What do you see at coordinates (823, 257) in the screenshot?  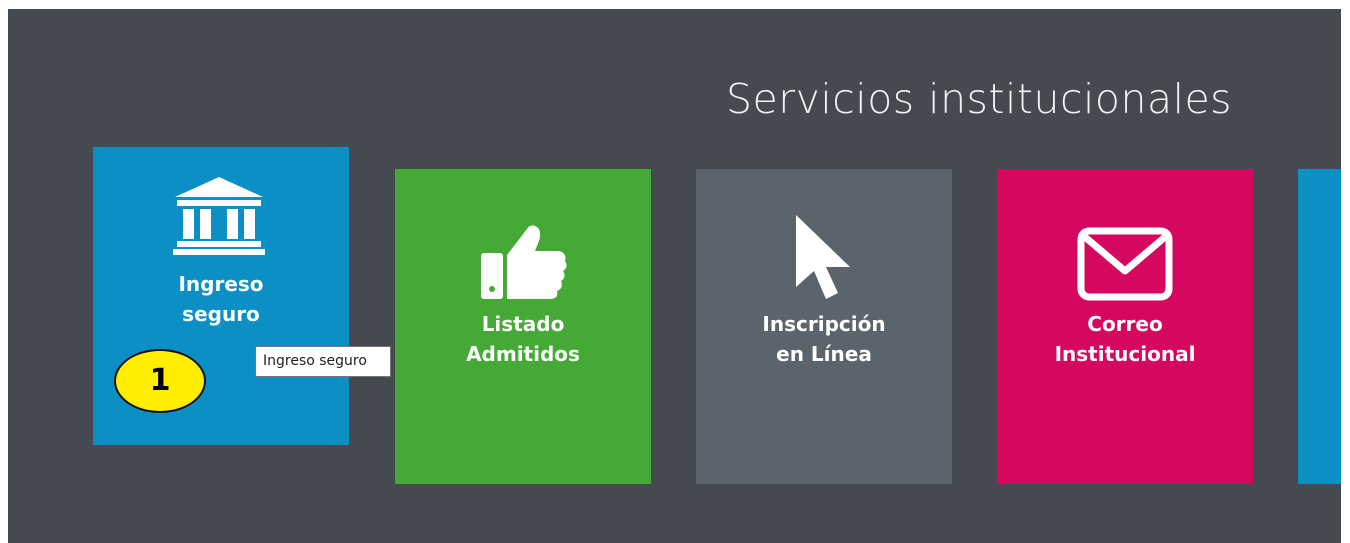 I see `cursor-arrow-icon` at bounding box center [823, 257].